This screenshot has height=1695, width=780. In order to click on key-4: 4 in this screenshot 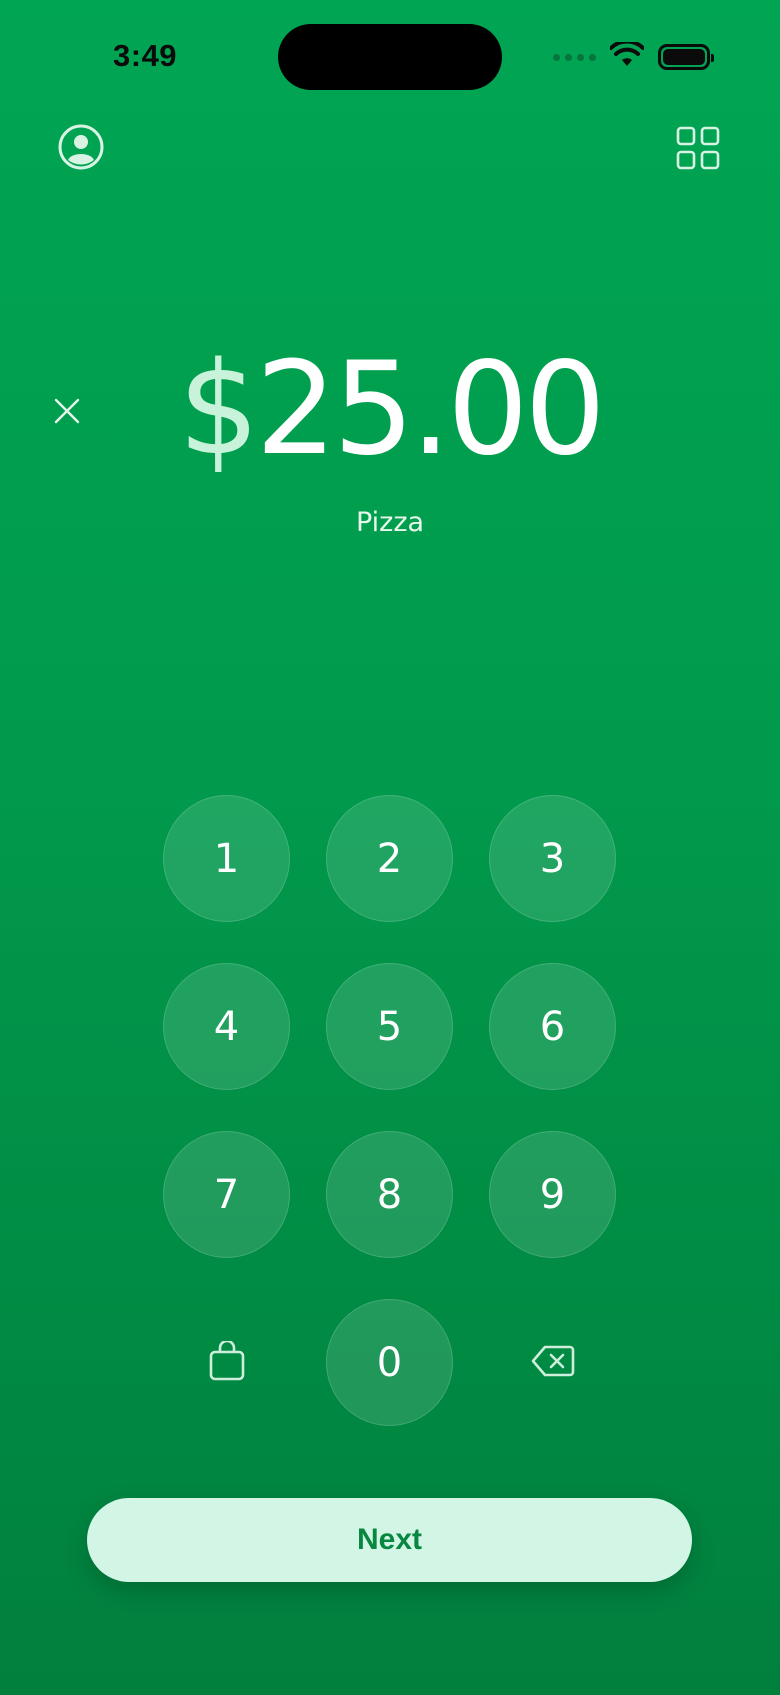, I will do `click(226, 1026)`.